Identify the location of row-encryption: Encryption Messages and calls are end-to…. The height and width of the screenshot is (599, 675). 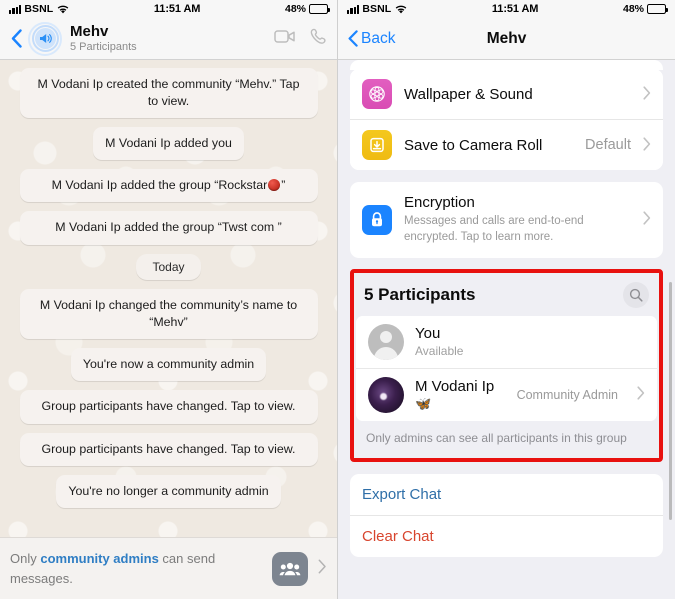
(506, 220).